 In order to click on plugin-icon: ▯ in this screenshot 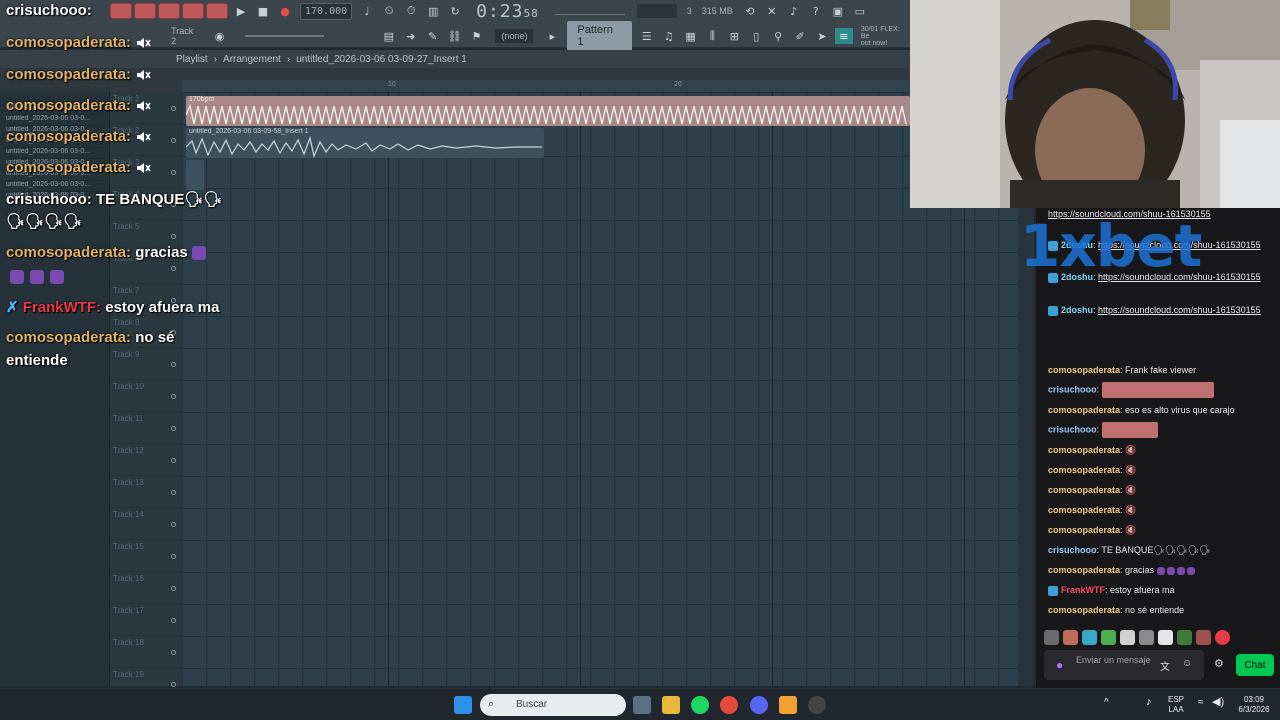, I will do `click(756, 36)`.